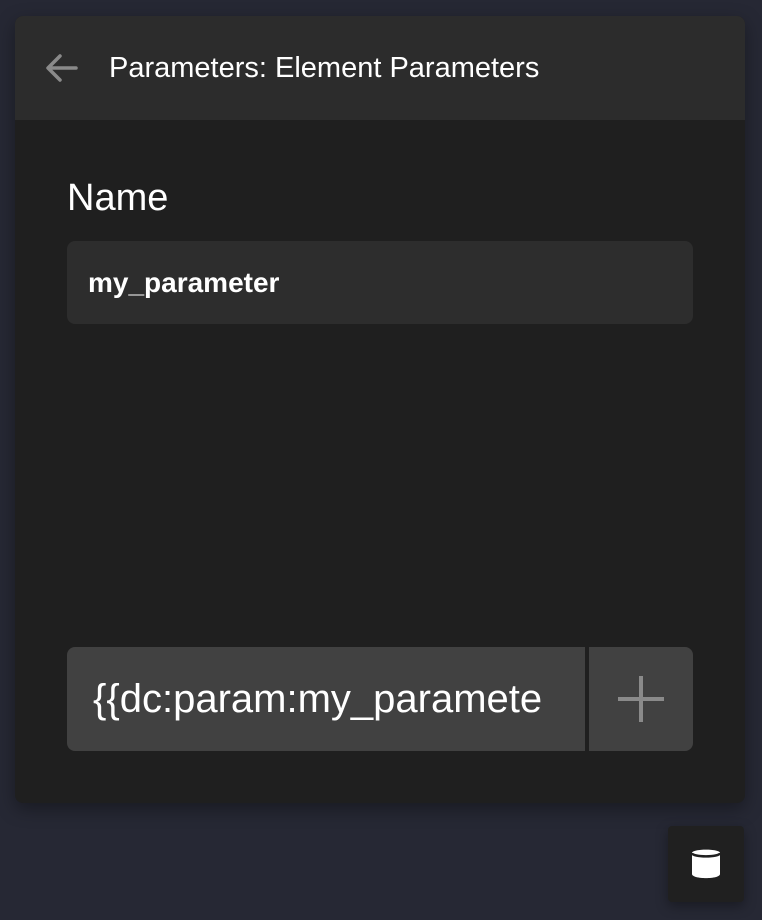  Describe the element at coordinates (326, 699) in the screenshot. I see `parameter-token-field: {{dc:param:my_paramete` at that location.